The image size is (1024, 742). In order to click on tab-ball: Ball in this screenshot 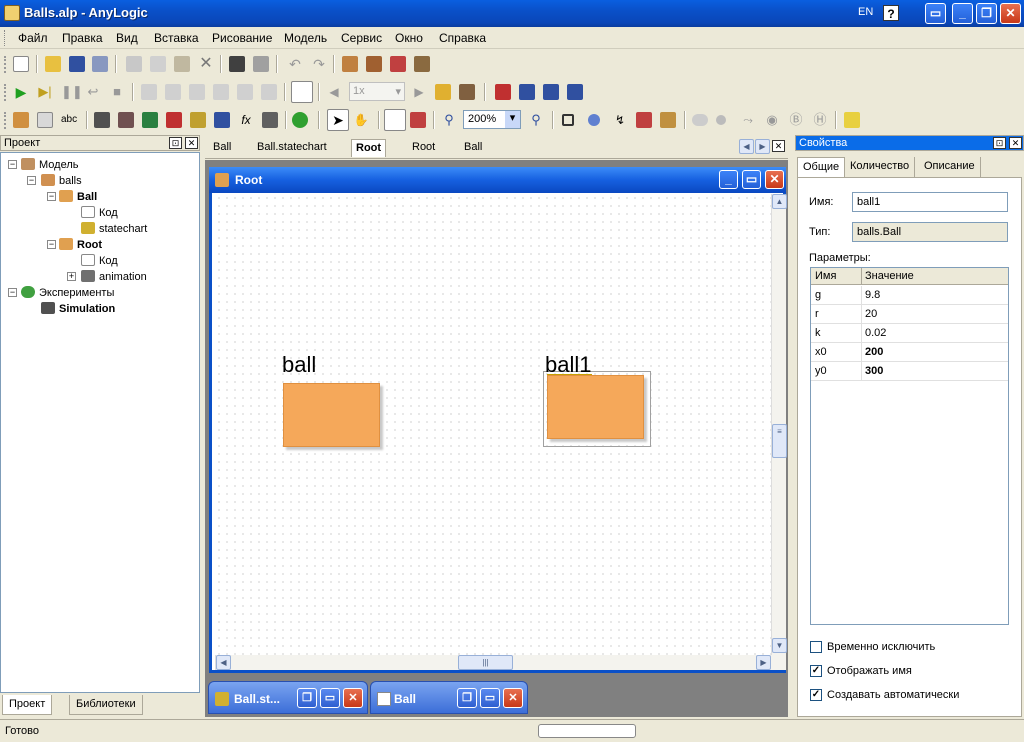, I will do `click(222, 148)`.